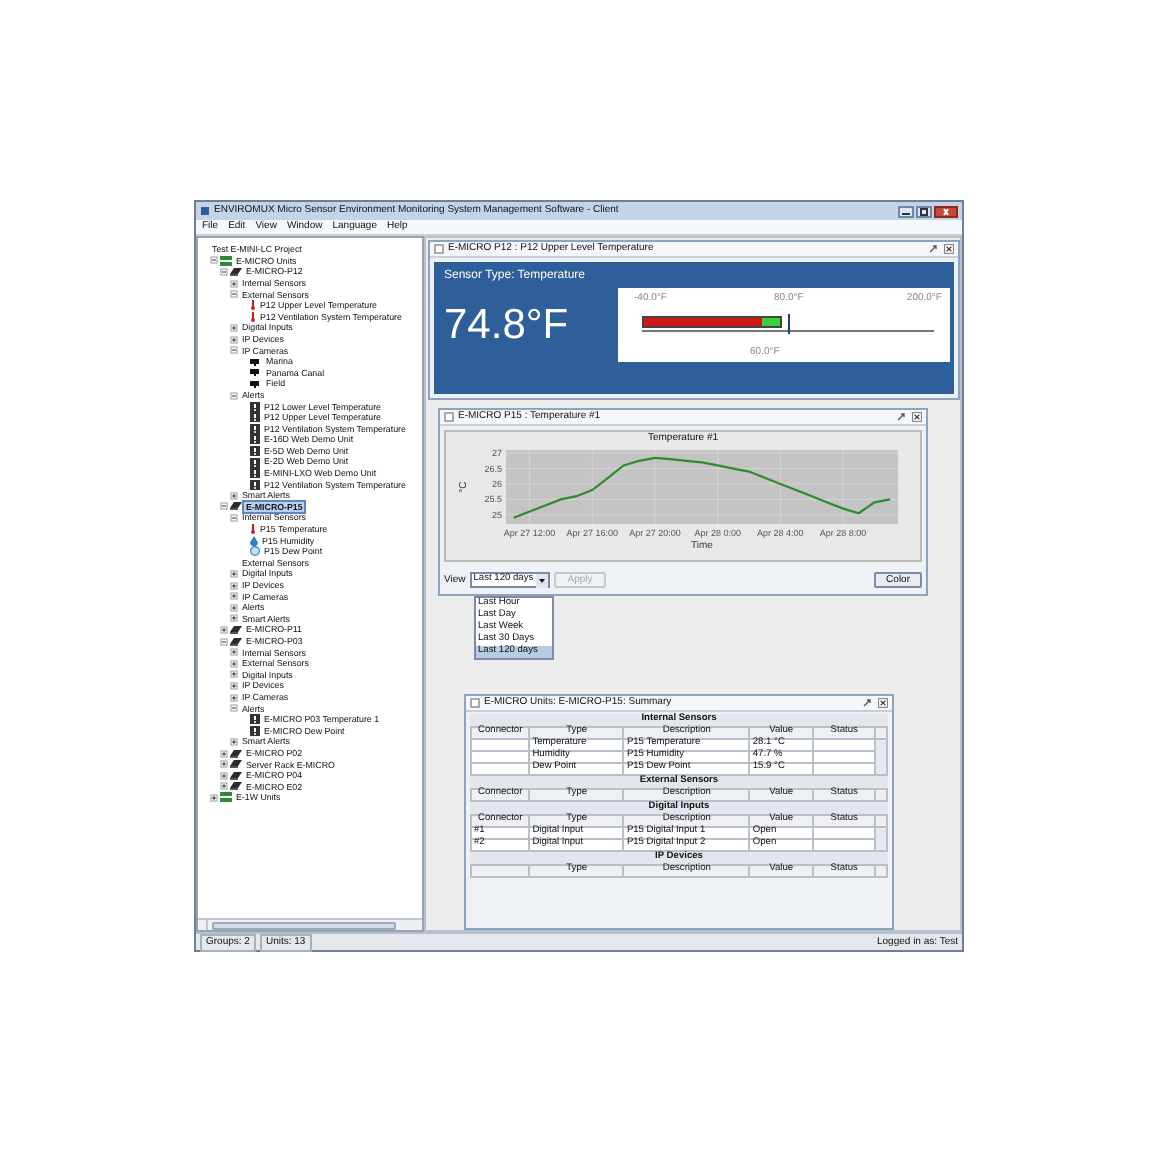 The image size is (1152, 1152). What do you see at coordinates (254, 540) in the screenshot?
I see `drop-icon` at bounding box center [254, 540].